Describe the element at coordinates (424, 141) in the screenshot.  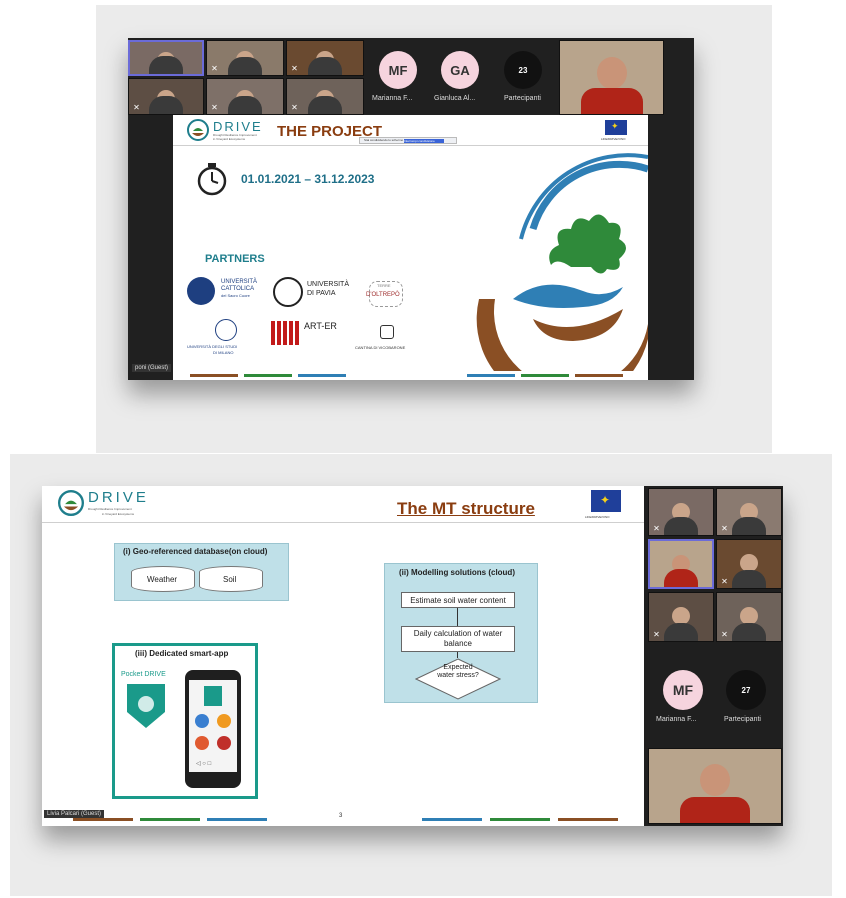
I see `stop-sharing-button: Interrompi condivisione` at that location.